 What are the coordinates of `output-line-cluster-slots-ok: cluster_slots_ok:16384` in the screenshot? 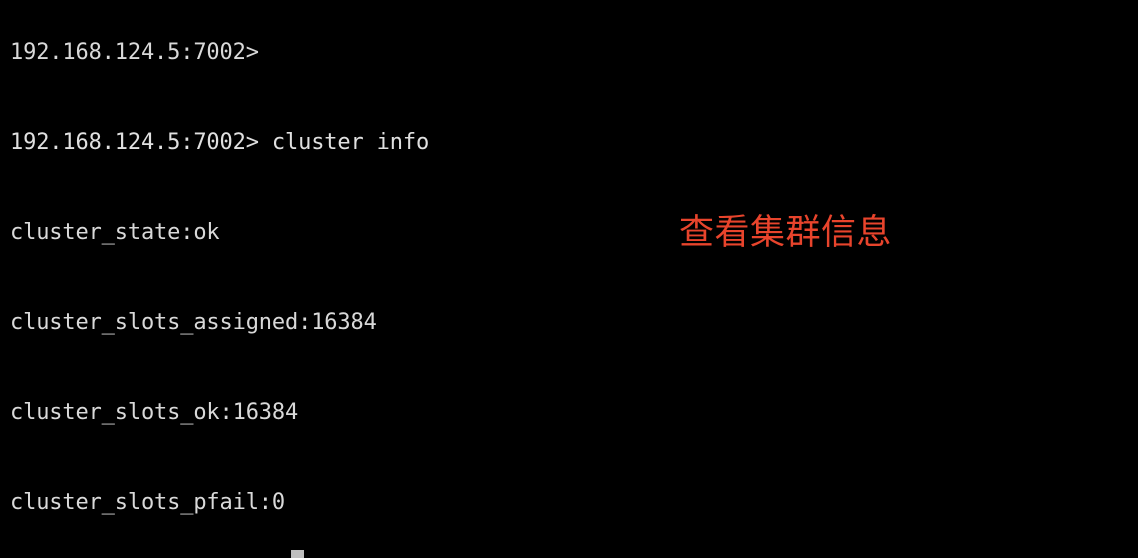 It's located at (154, 412).